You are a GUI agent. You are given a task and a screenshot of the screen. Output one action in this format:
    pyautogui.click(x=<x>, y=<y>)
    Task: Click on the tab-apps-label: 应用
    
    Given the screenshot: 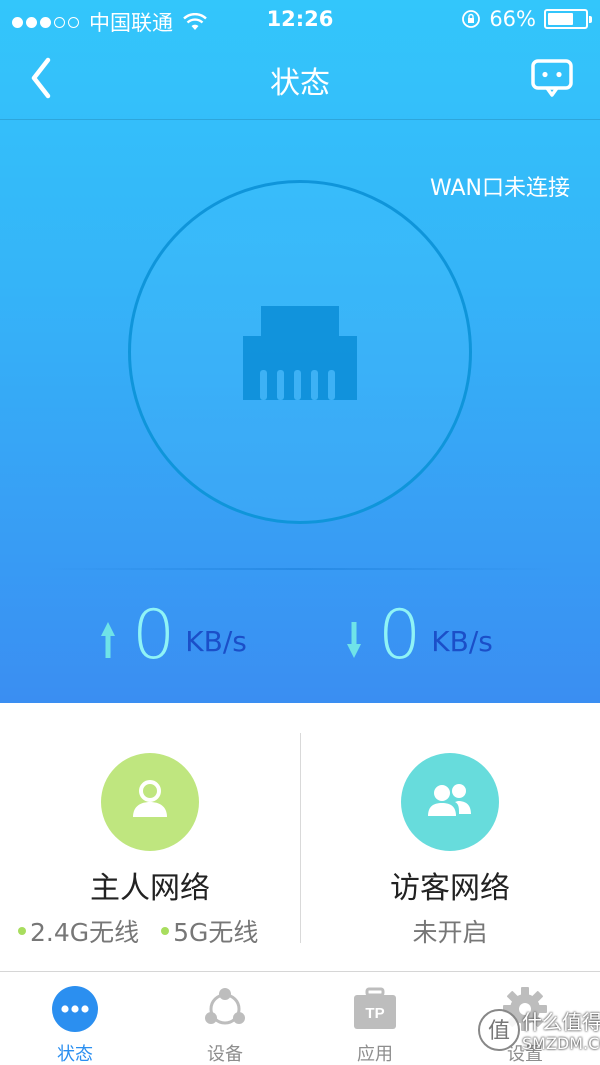 What is the action you would take?
    pyautogui.click(x=375, y=1054)
    